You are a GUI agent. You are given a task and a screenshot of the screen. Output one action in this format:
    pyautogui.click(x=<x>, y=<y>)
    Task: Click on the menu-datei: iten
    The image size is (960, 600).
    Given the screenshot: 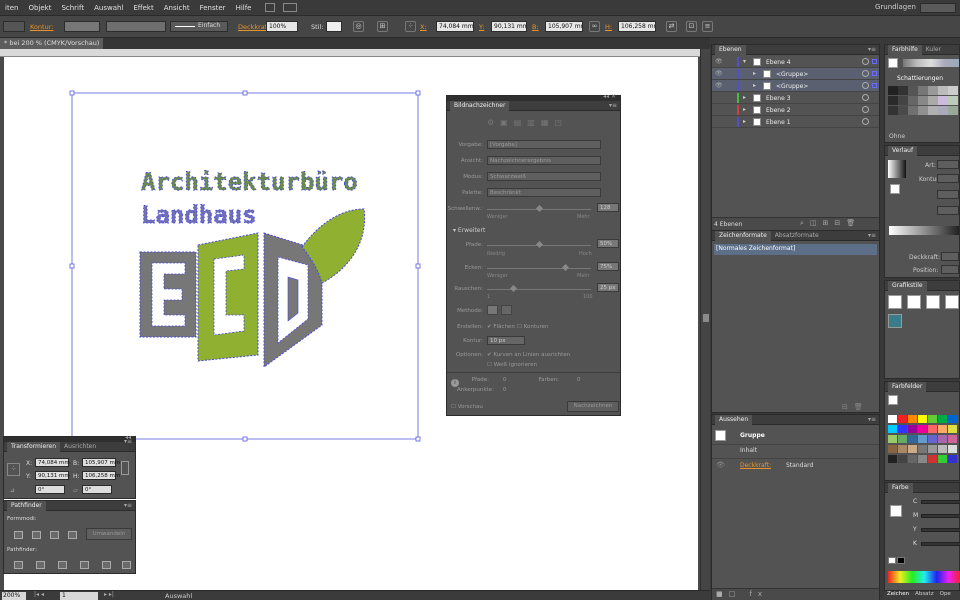 What is the action you would take?
    pyautogui.click(x=11, y=8)
    